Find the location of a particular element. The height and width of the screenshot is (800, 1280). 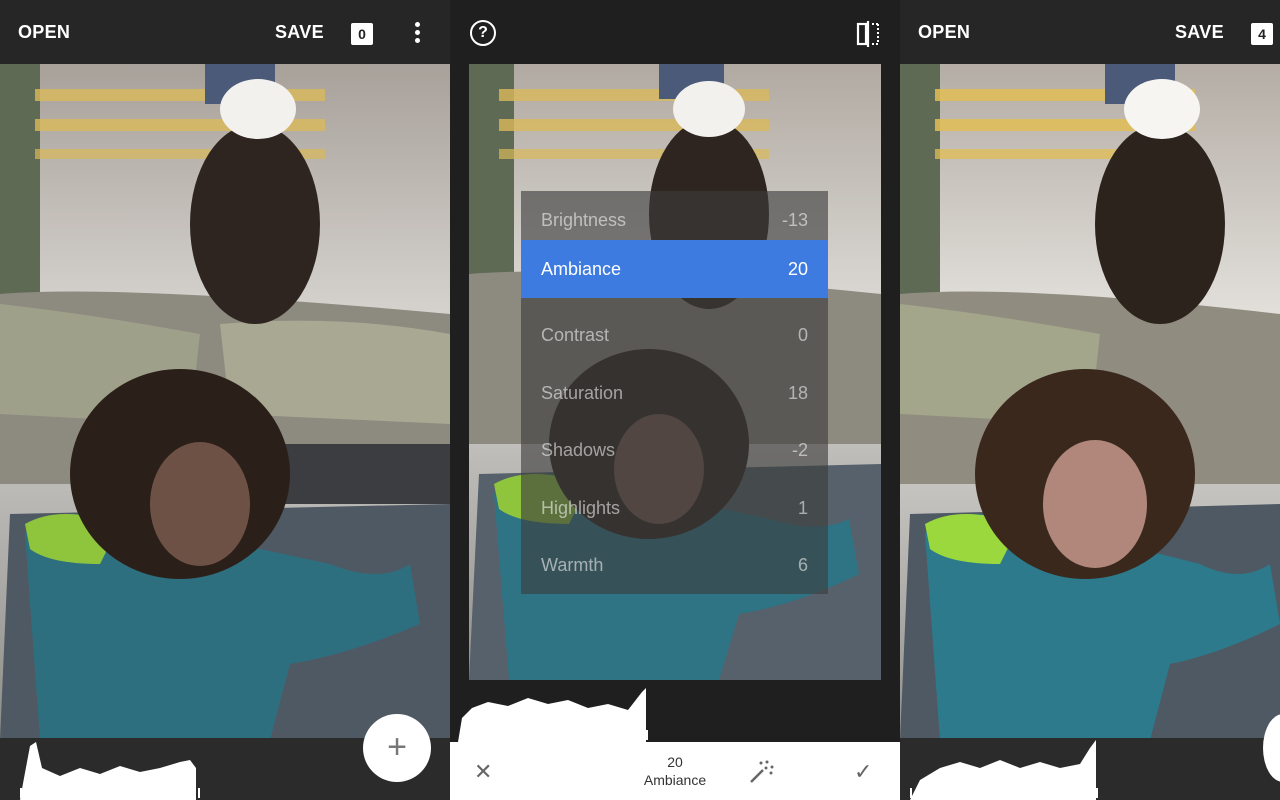

top-bar: ? is located at coordinates (675, 32).